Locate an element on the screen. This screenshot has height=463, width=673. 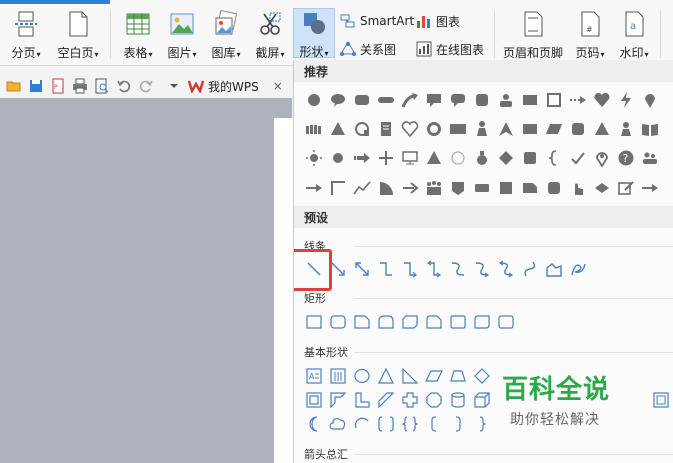
smartart-button: SmartArt is located at coordinates (377, 21).